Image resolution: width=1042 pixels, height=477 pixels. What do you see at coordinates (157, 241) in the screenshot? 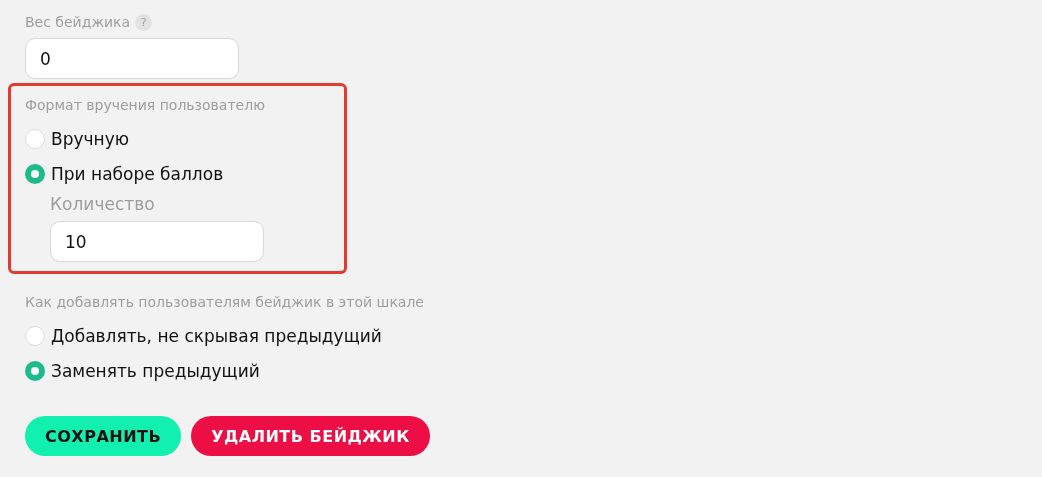
I see `input-field: 10` at bounding box center [157, 241].